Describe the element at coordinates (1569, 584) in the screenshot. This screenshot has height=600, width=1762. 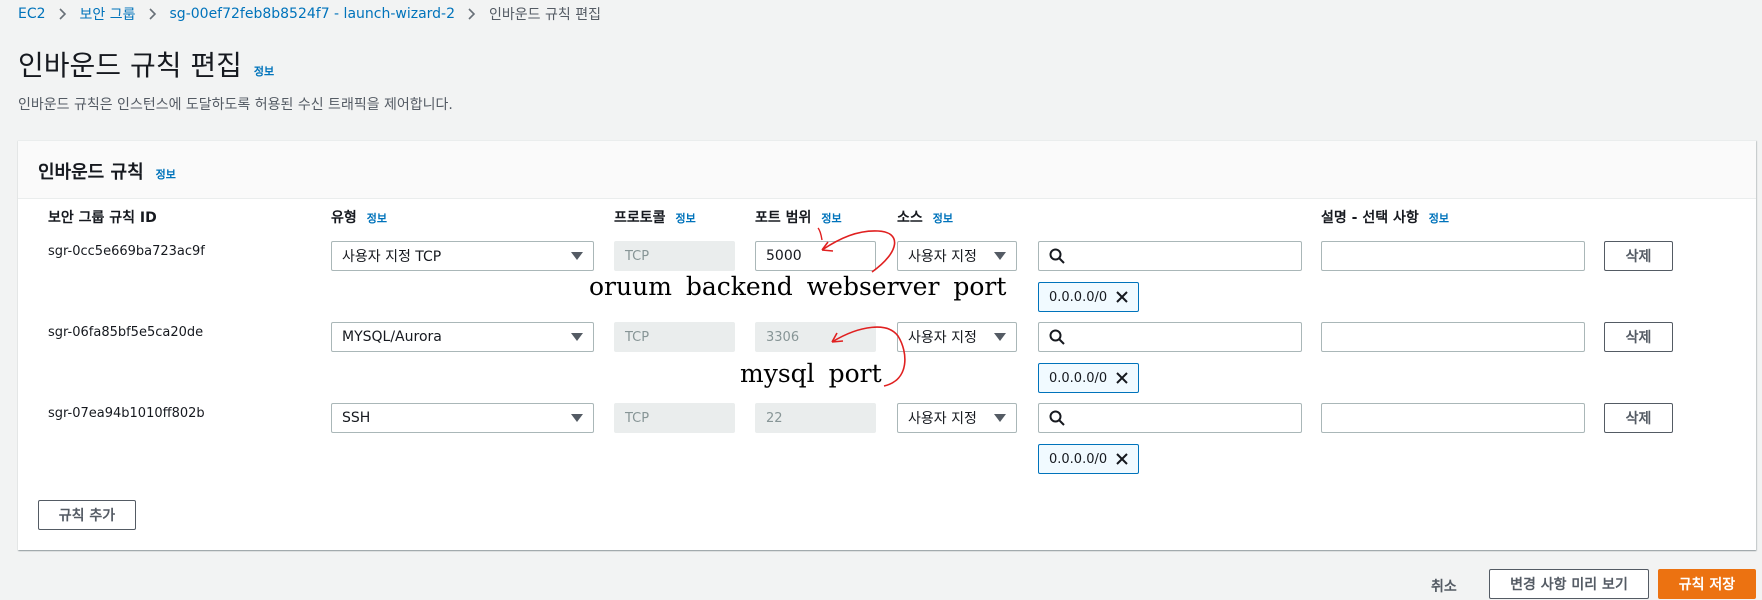
I see `preview-changes-button: 변경 사항 미리 보기` at that location.